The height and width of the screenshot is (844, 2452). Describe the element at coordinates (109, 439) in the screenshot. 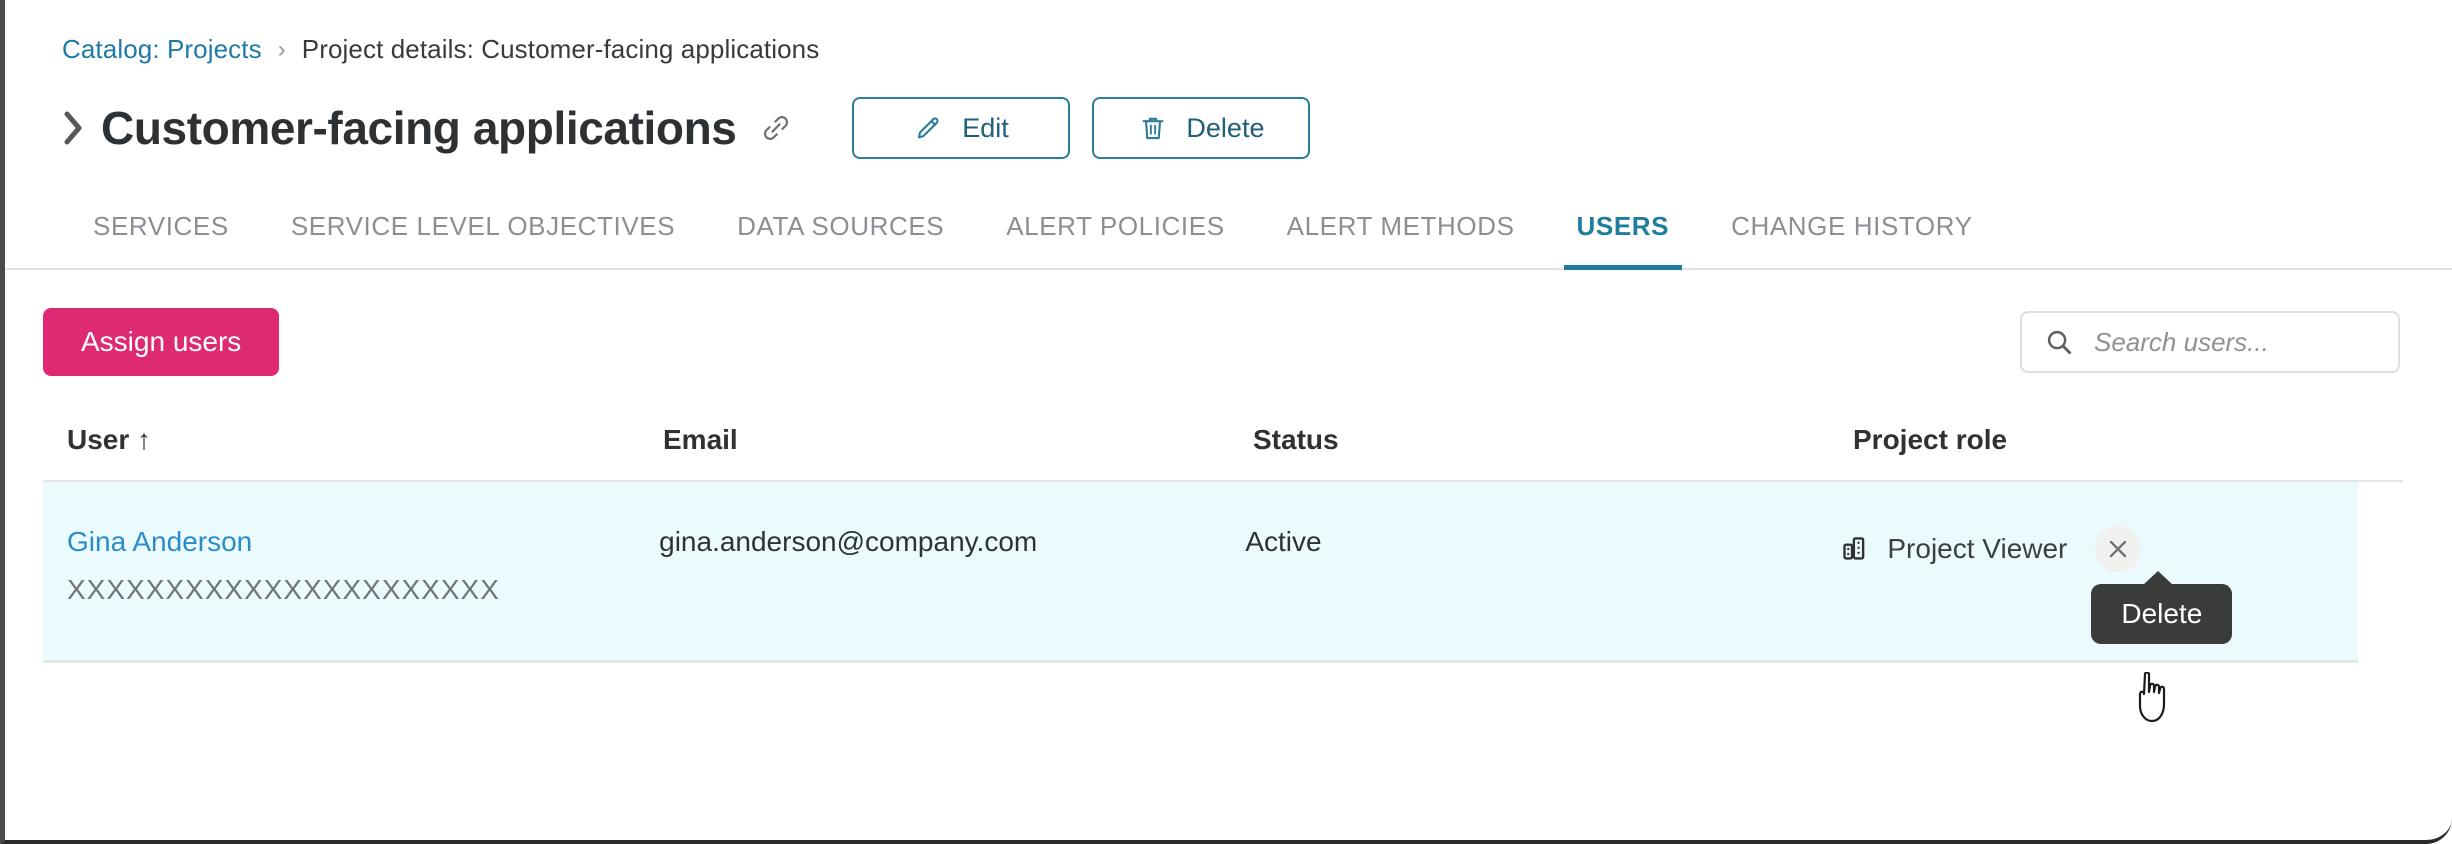

I see `column-header-user-label: User ↑` at that location.